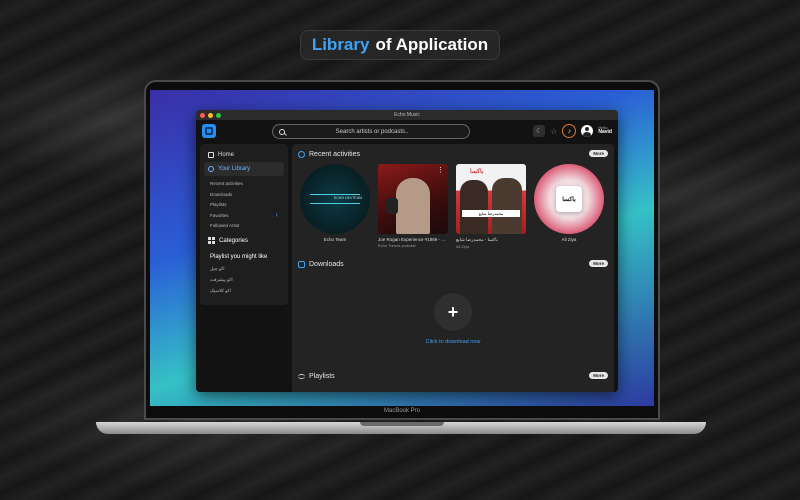 This screenshot has height=500, width=800. I want to click on recent-card: ECHO DEVTEAM Echo Team, so click(335, 206).